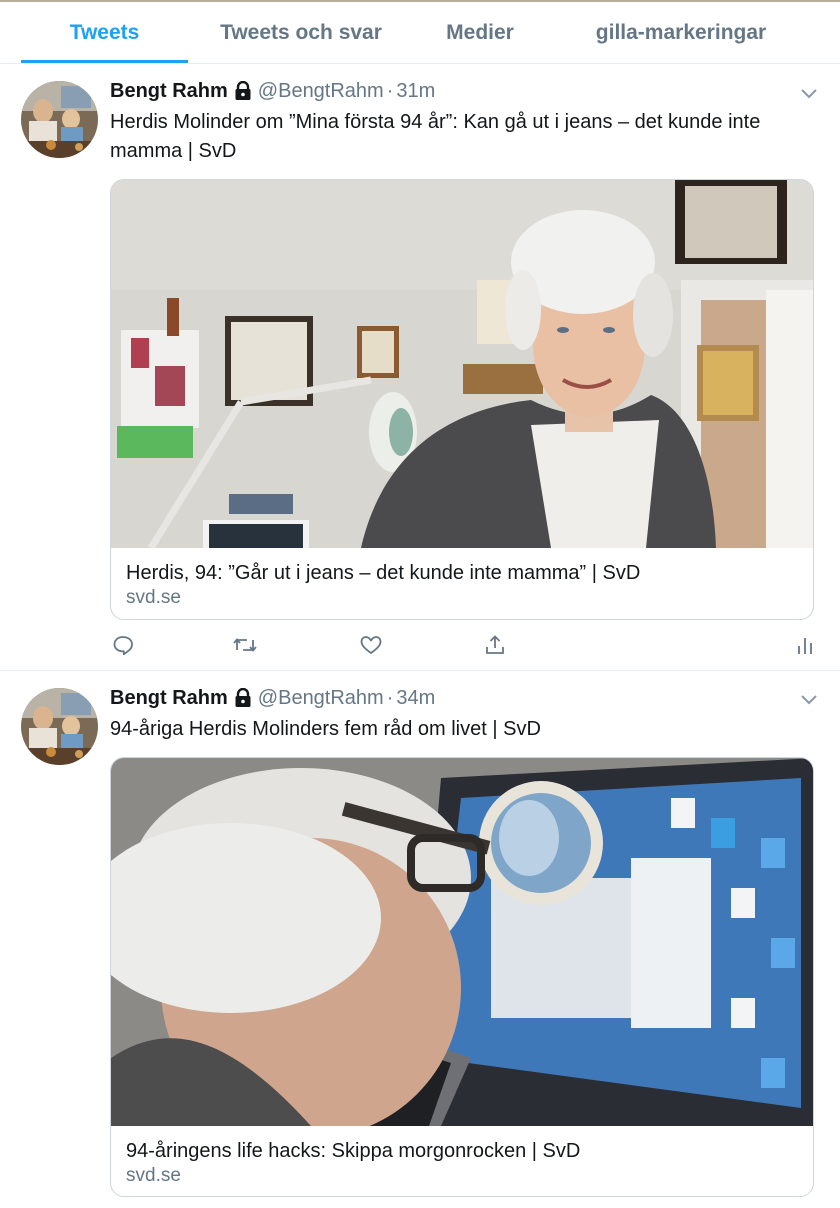  I want to click on tweet-header: Bengt Rahm @BengtRahm · 34m, so click(272, 698).